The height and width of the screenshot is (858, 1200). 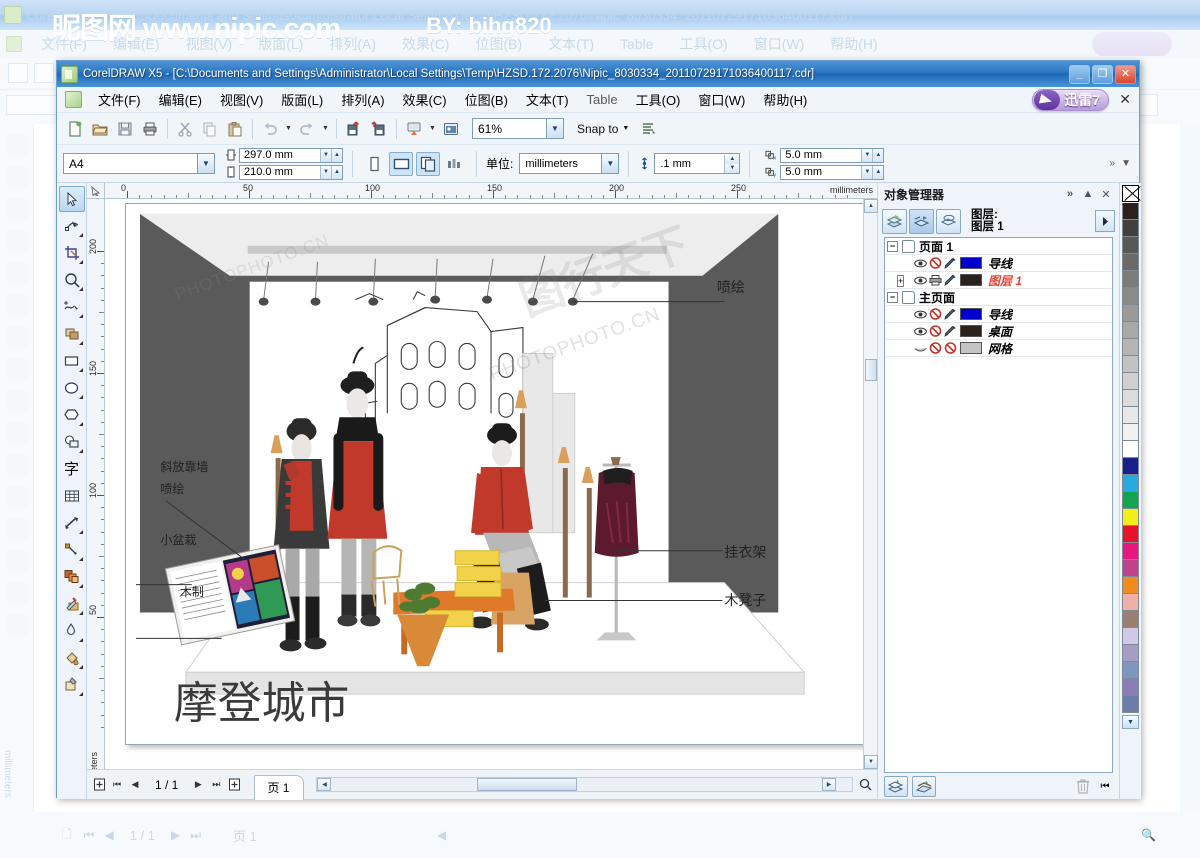 I want to click on fill-tool, so click(x=72, y=658).